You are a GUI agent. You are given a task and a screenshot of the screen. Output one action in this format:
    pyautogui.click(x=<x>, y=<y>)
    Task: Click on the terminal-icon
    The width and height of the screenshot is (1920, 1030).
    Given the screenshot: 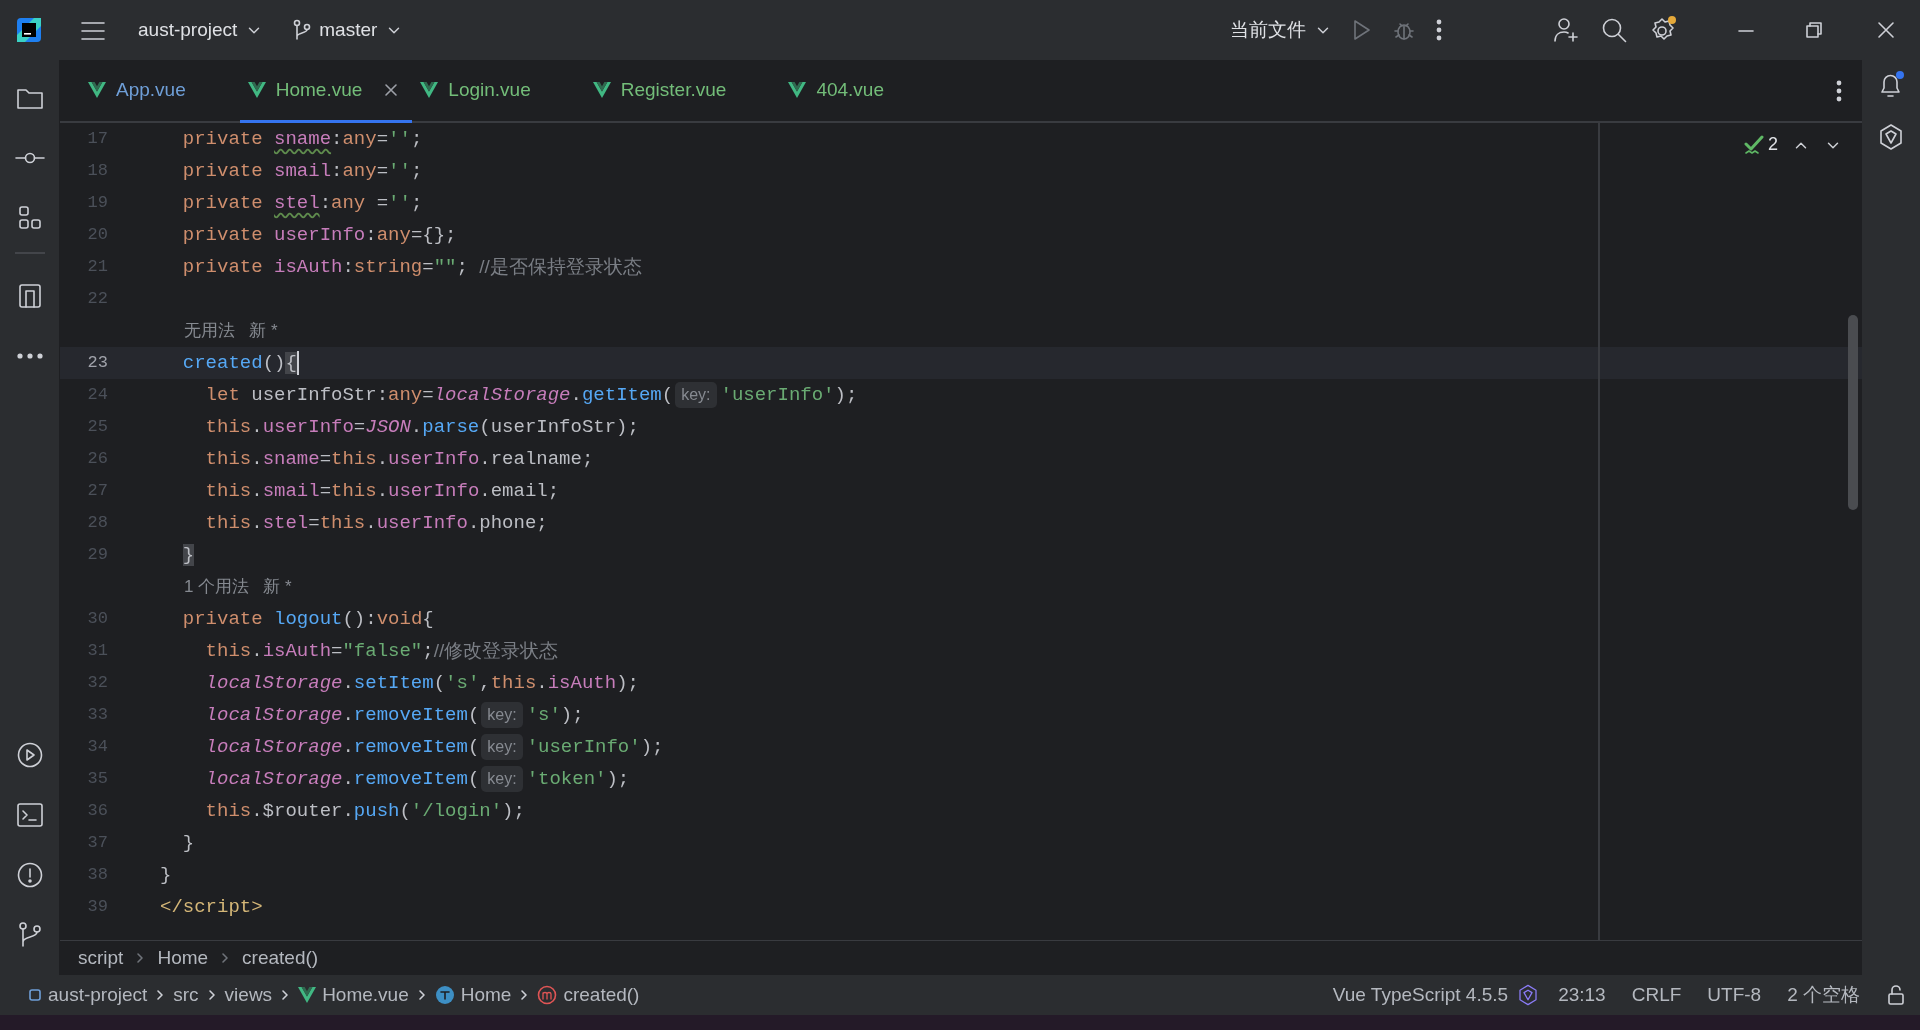 What is the action you would take?
    pyautogui.click(x=29, y=815)
    